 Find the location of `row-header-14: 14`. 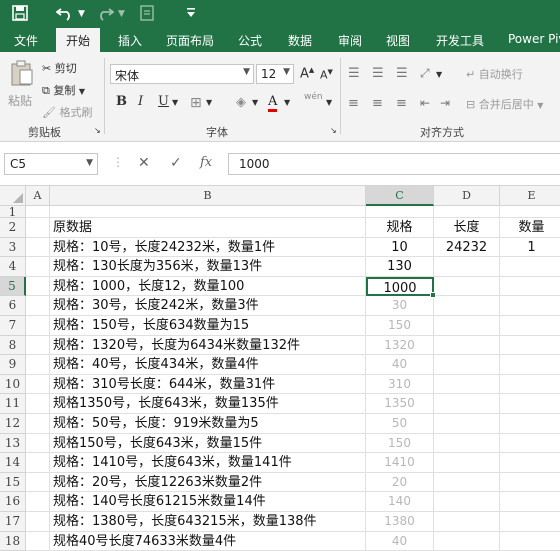

row-header-14: 14 is located at coordinates (13, 463).